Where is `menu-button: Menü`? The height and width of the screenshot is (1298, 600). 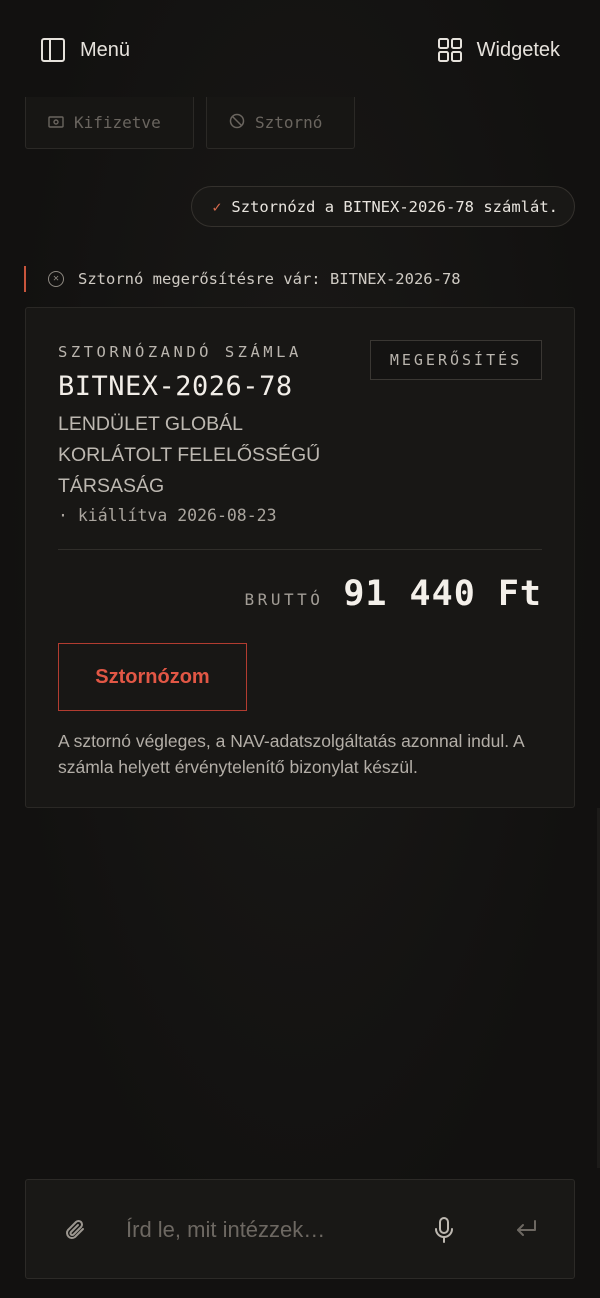 menu-button: Menü is located at coordinates (85, 50).